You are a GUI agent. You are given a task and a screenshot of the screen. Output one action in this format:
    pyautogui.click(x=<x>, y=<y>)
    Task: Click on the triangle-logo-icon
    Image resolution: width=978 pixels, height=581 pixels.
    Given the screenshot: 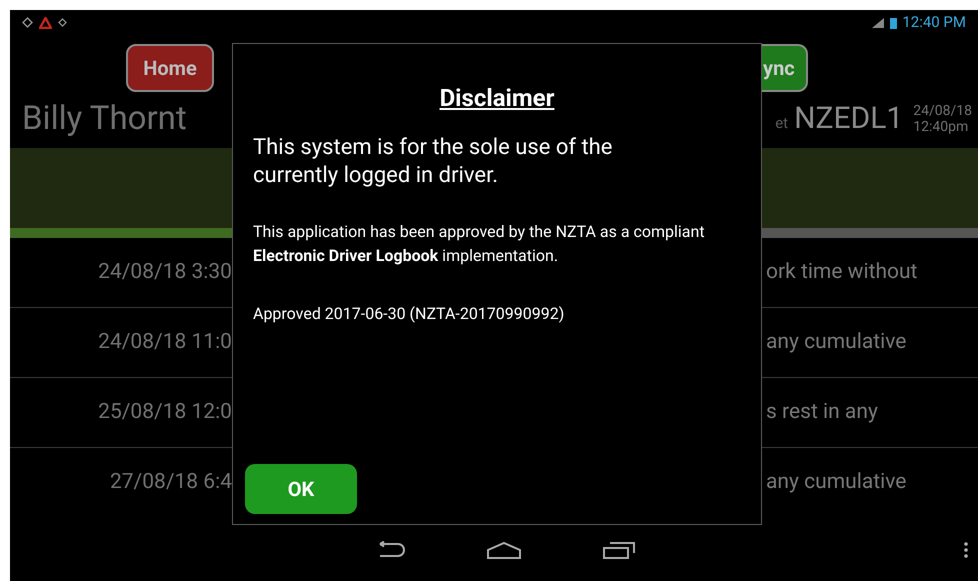 What is the action you would take?
    pyautogui.click(x=45, y=22)
    